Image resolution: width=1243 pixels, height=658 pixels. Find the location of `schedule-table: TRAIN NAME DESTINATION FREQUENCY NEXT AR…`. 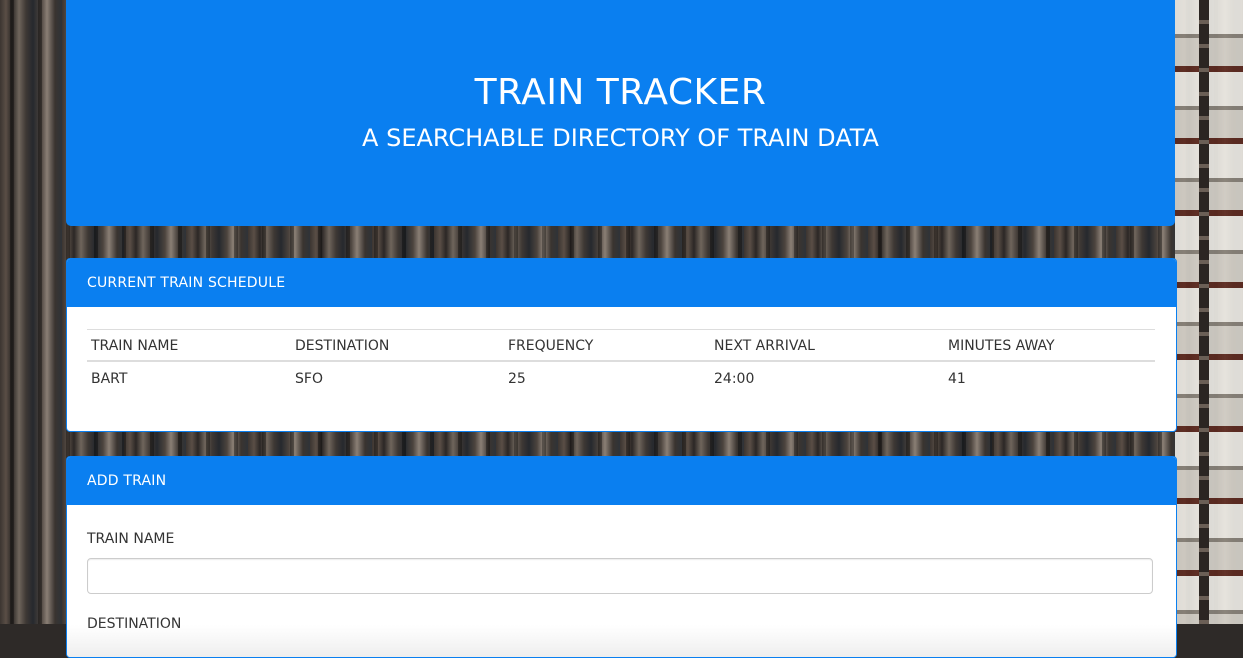

schedule-table: TRAIN NAME DESTINATION FREQUENCY NEXT AR… is located at coordinates (621, 362).